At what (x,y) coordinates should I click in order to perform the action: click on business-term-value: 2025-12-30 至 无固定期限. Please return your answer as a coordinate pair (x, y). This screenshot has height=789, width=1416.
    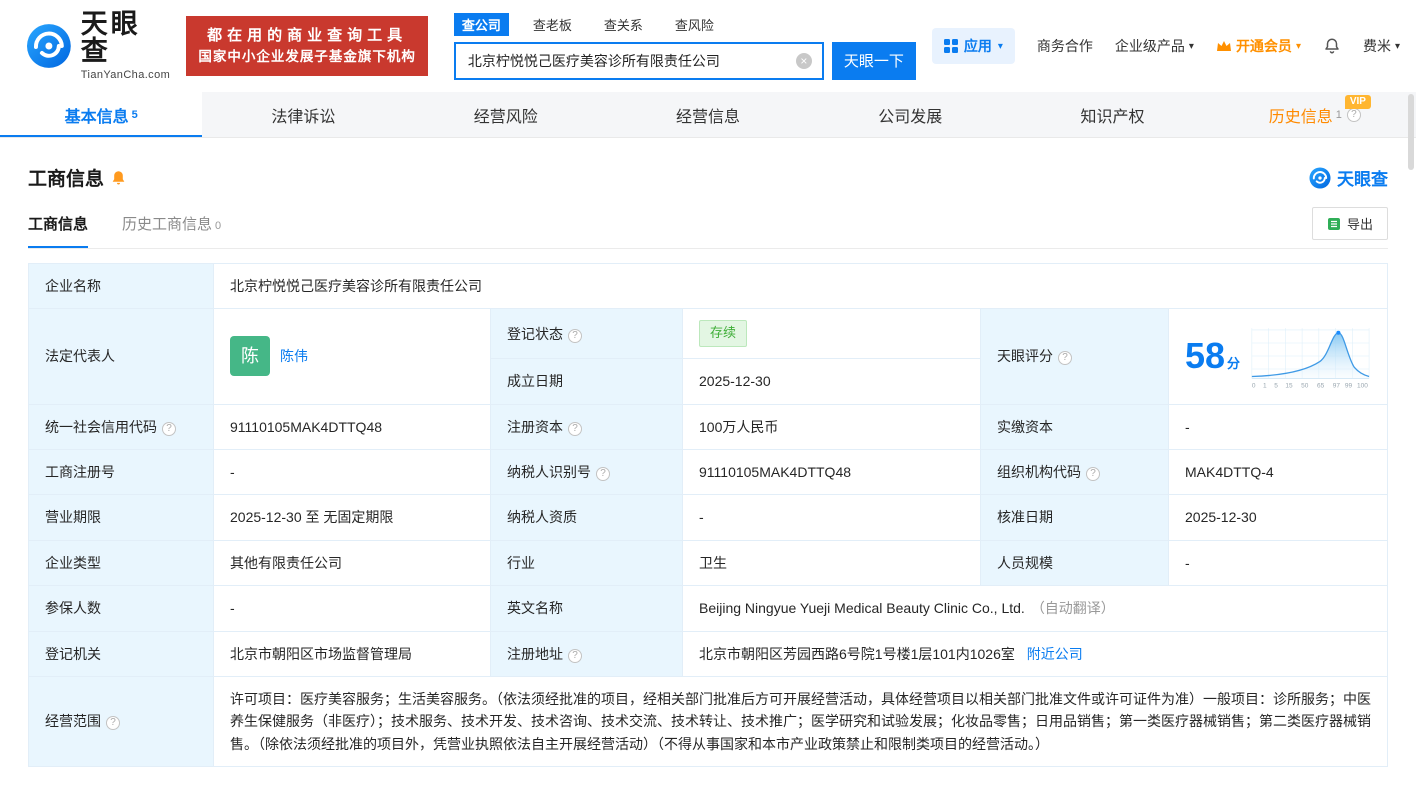
    Looking at the image, I should click on (352, 517).